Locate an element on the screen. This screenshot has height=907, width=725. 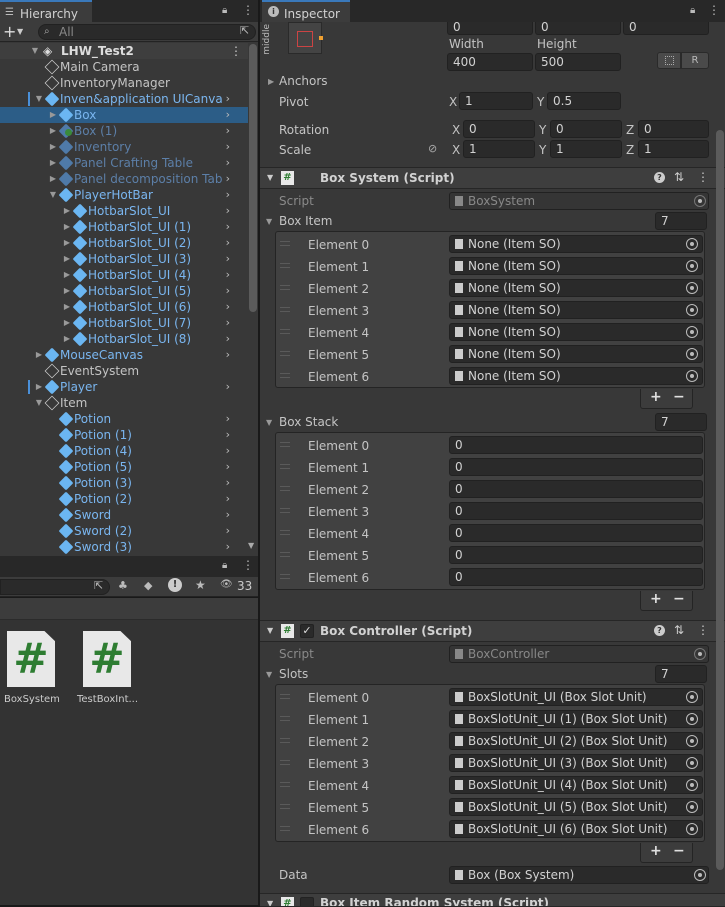
height-field: 500 is located at coordinates (578, 62).